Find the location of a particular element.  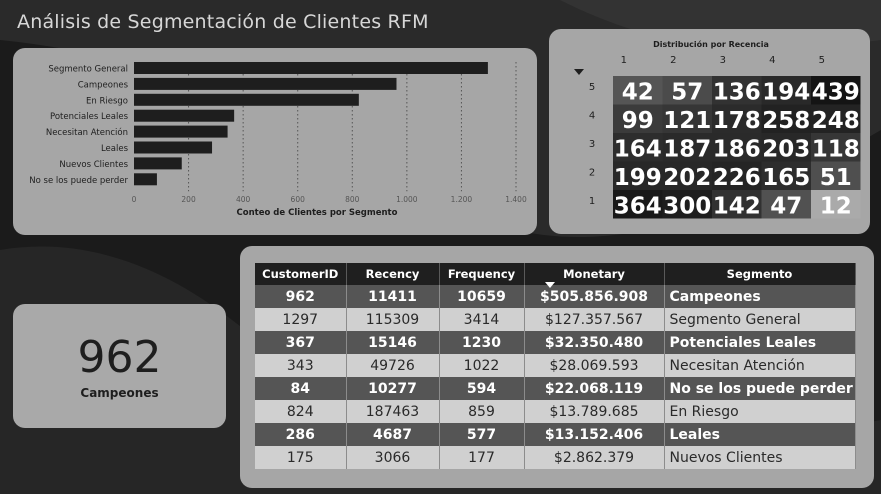

row-label: 3 is located at coordinates (592, 144).